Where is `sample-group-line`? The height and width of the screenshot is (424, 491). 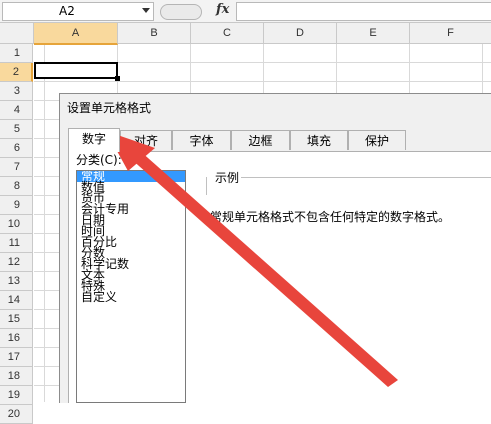
sample-group-line is located at coordinates (363, 177).